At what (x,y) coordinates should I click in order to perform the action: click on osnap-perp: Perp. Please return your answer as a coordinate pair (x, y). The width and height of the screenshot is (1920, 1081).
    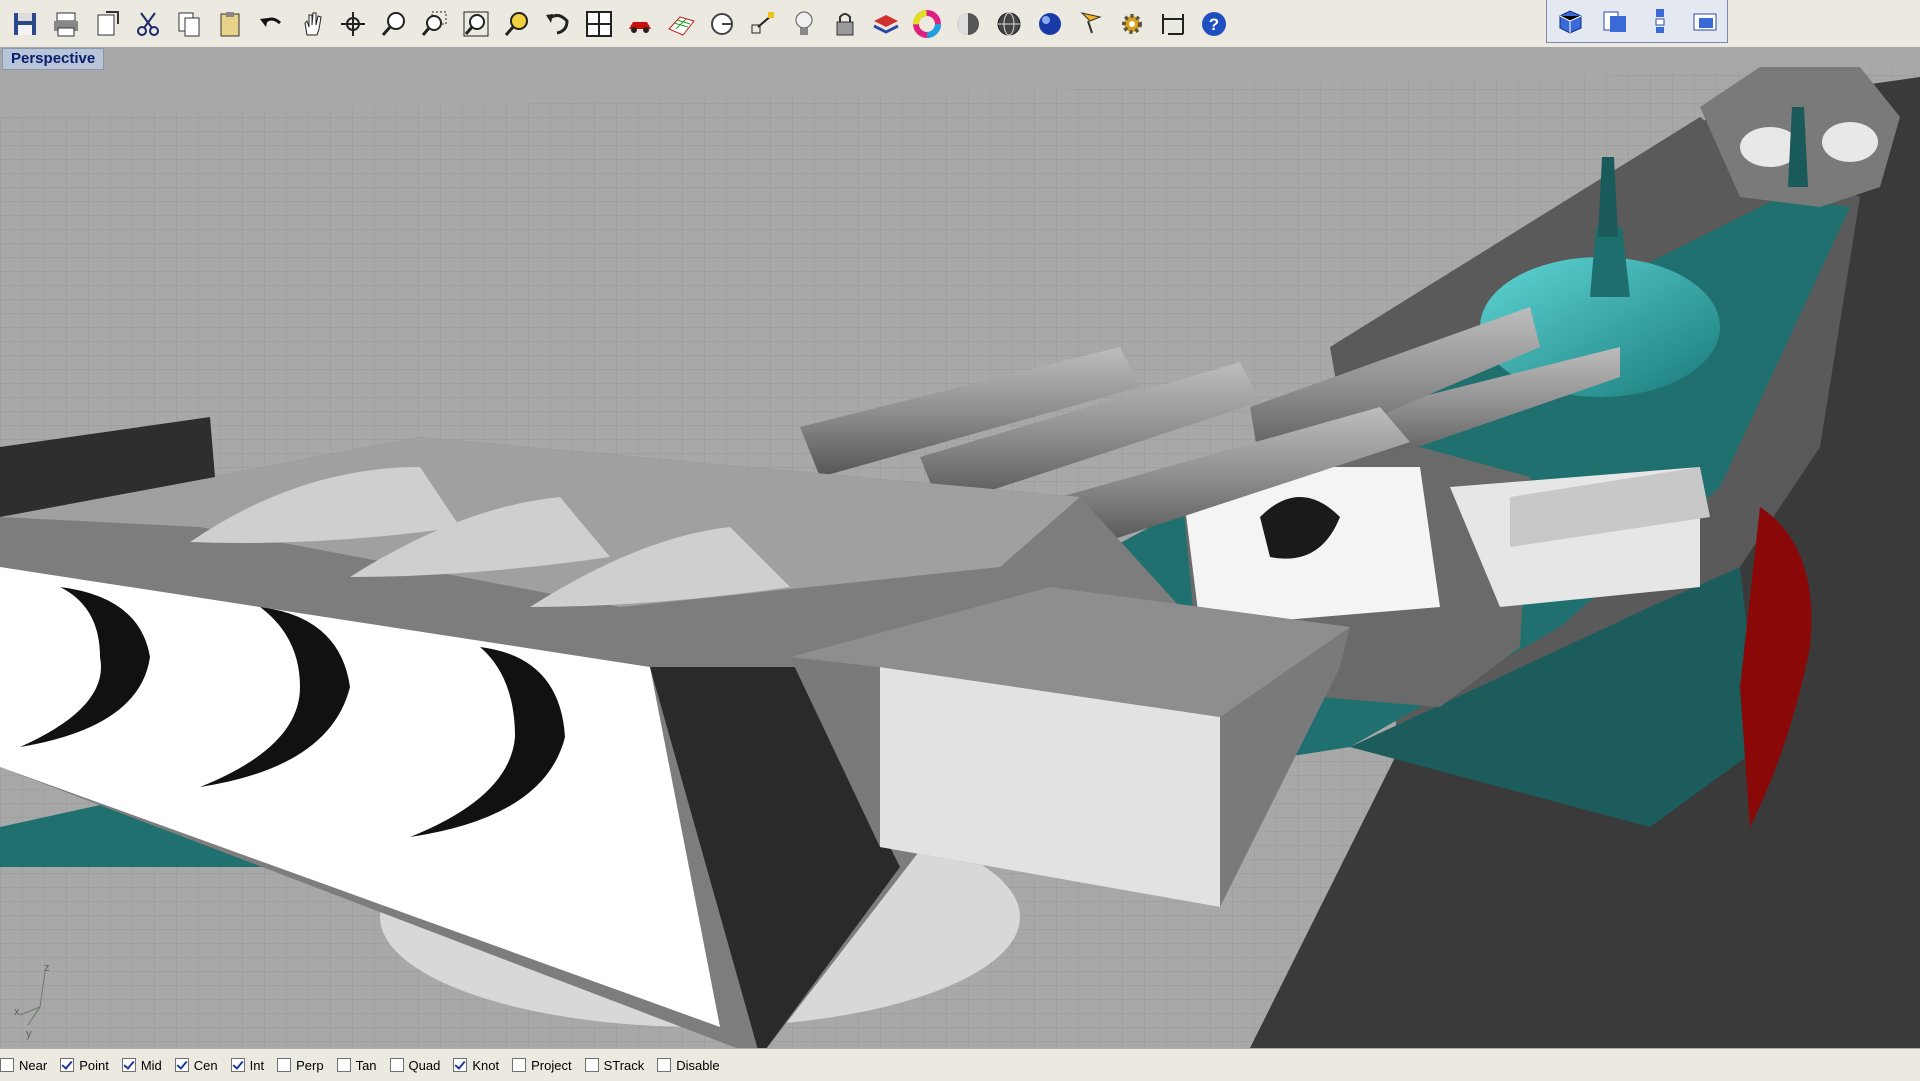
    Looking at the image, I should click on (300, 1065).